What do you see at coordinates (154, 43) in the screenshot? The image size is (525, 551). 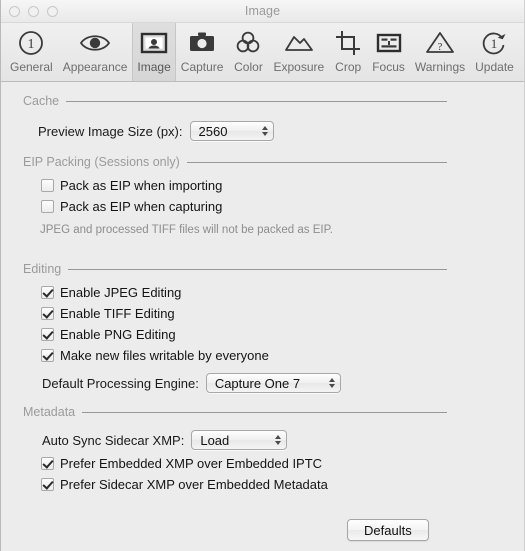 I see `portrait-frame-icon` at bounding box center [154, 43].